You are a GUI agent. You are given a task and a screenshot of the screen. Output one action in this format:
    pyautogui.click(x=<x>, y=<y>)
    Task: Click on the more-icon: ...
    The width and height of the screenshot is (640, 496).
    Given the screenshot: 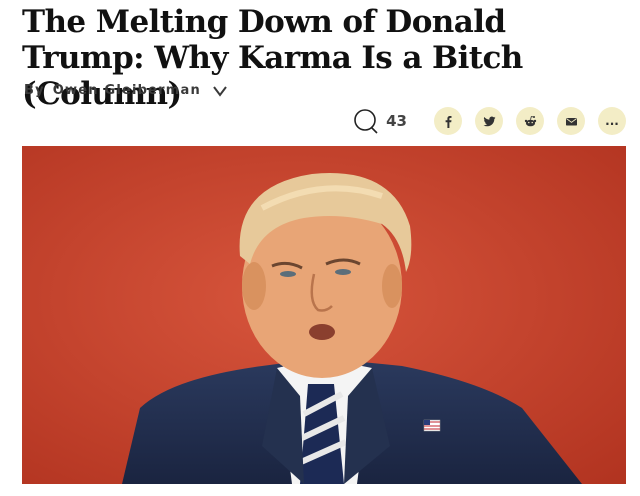 What is the action you would take?
    pyautogui.click(x=612, y=121)
    